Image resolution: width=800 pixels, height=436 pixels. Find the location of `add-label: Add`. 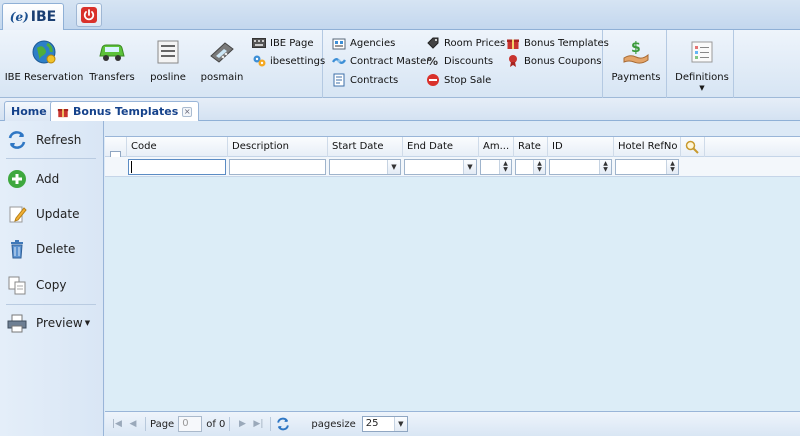

add-label: Add is located at coordinates (48, 179).